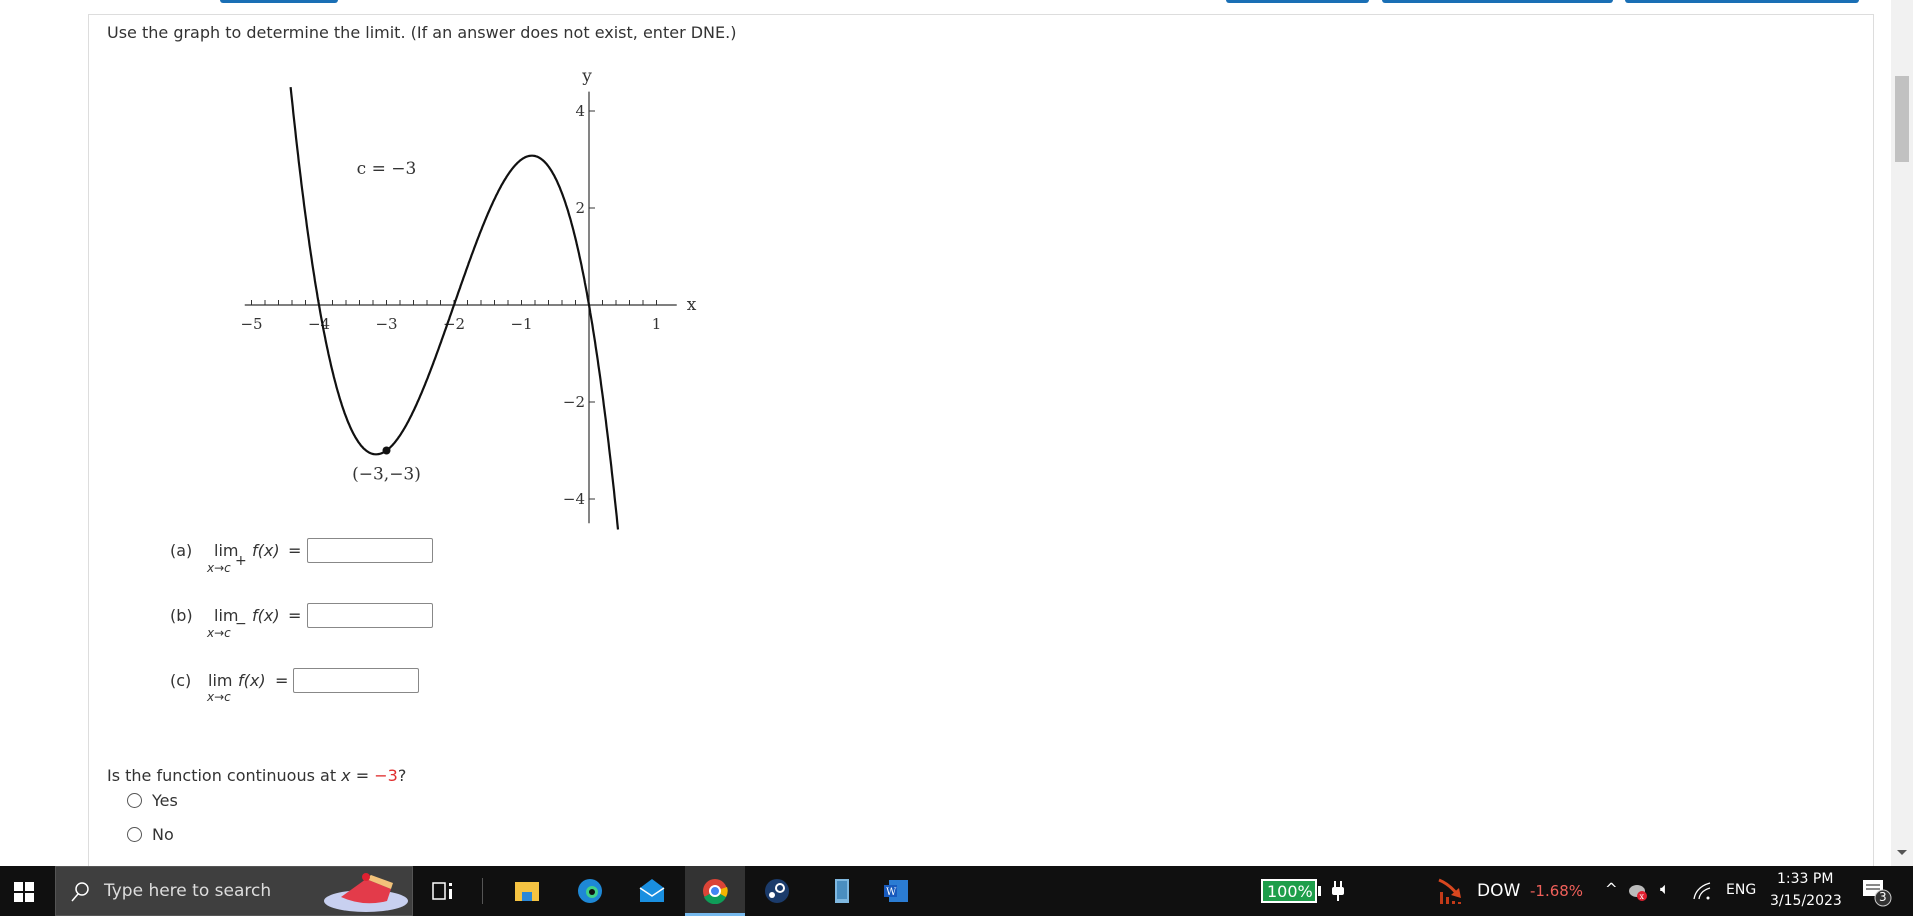 The width and height of the screenshot is (1913, 916). What do you see at coordinates (521, 324) in the screenshot?
I see `x-tick-label: −1` at bounding box center [521, 324].